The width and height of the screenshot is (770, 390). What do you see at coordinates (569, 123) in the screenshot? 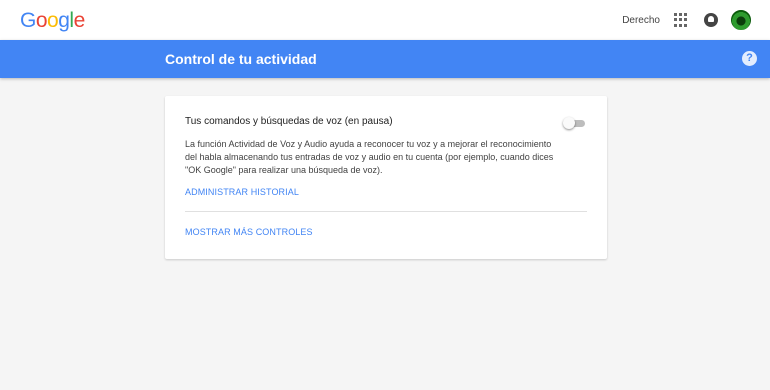
I see `toggle-thumb` at bounding box center [569, 123].